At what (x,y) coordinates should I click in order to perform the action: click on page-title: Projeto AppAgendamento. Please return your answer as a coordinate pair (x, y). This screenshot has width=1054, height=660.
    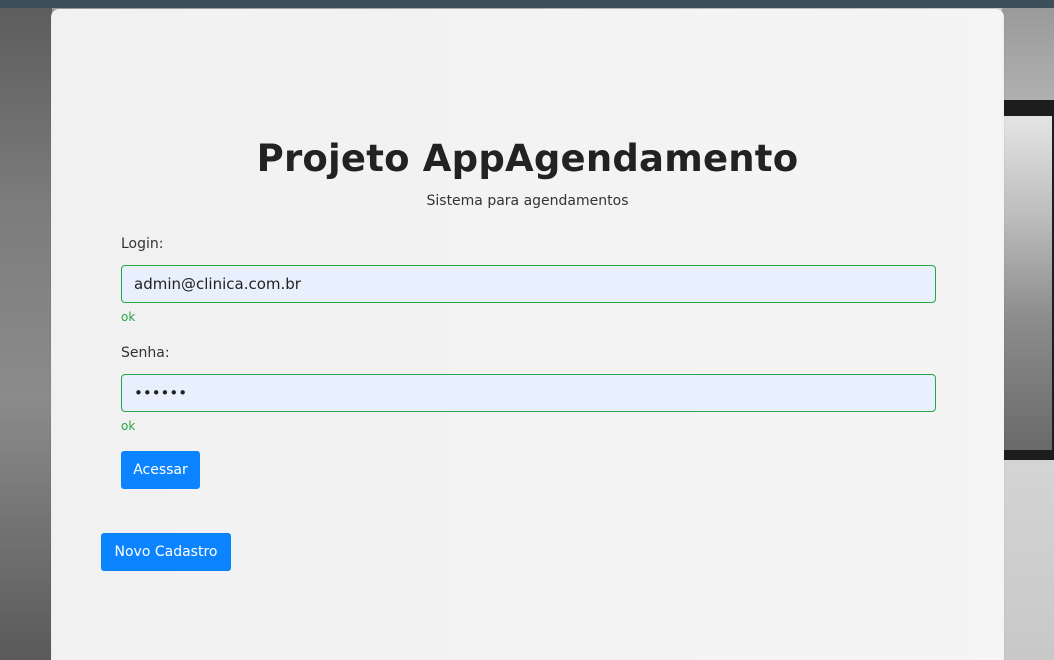
    Looking at the image, I should click on (527, 158).